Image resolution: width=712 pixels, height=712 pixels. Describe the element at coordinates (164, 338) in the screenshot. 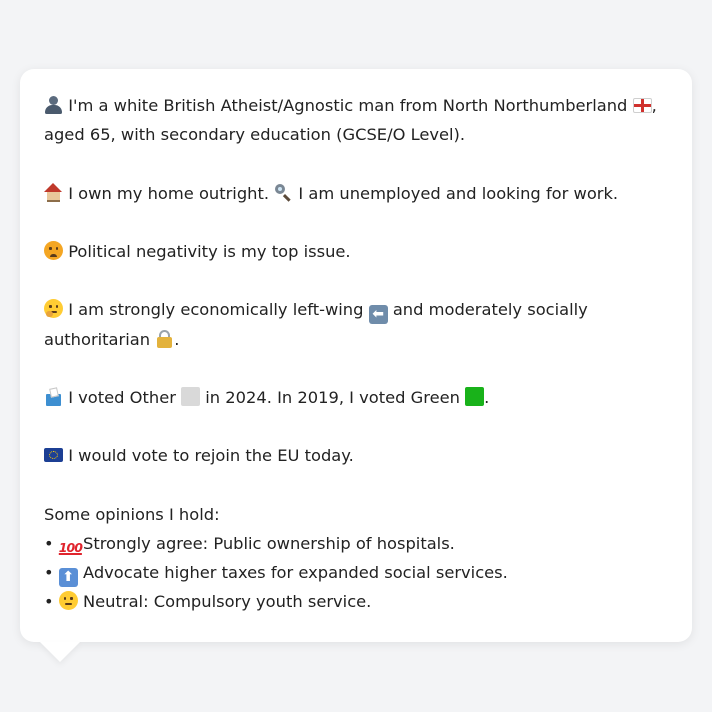

I see `lock-icon` at that location.